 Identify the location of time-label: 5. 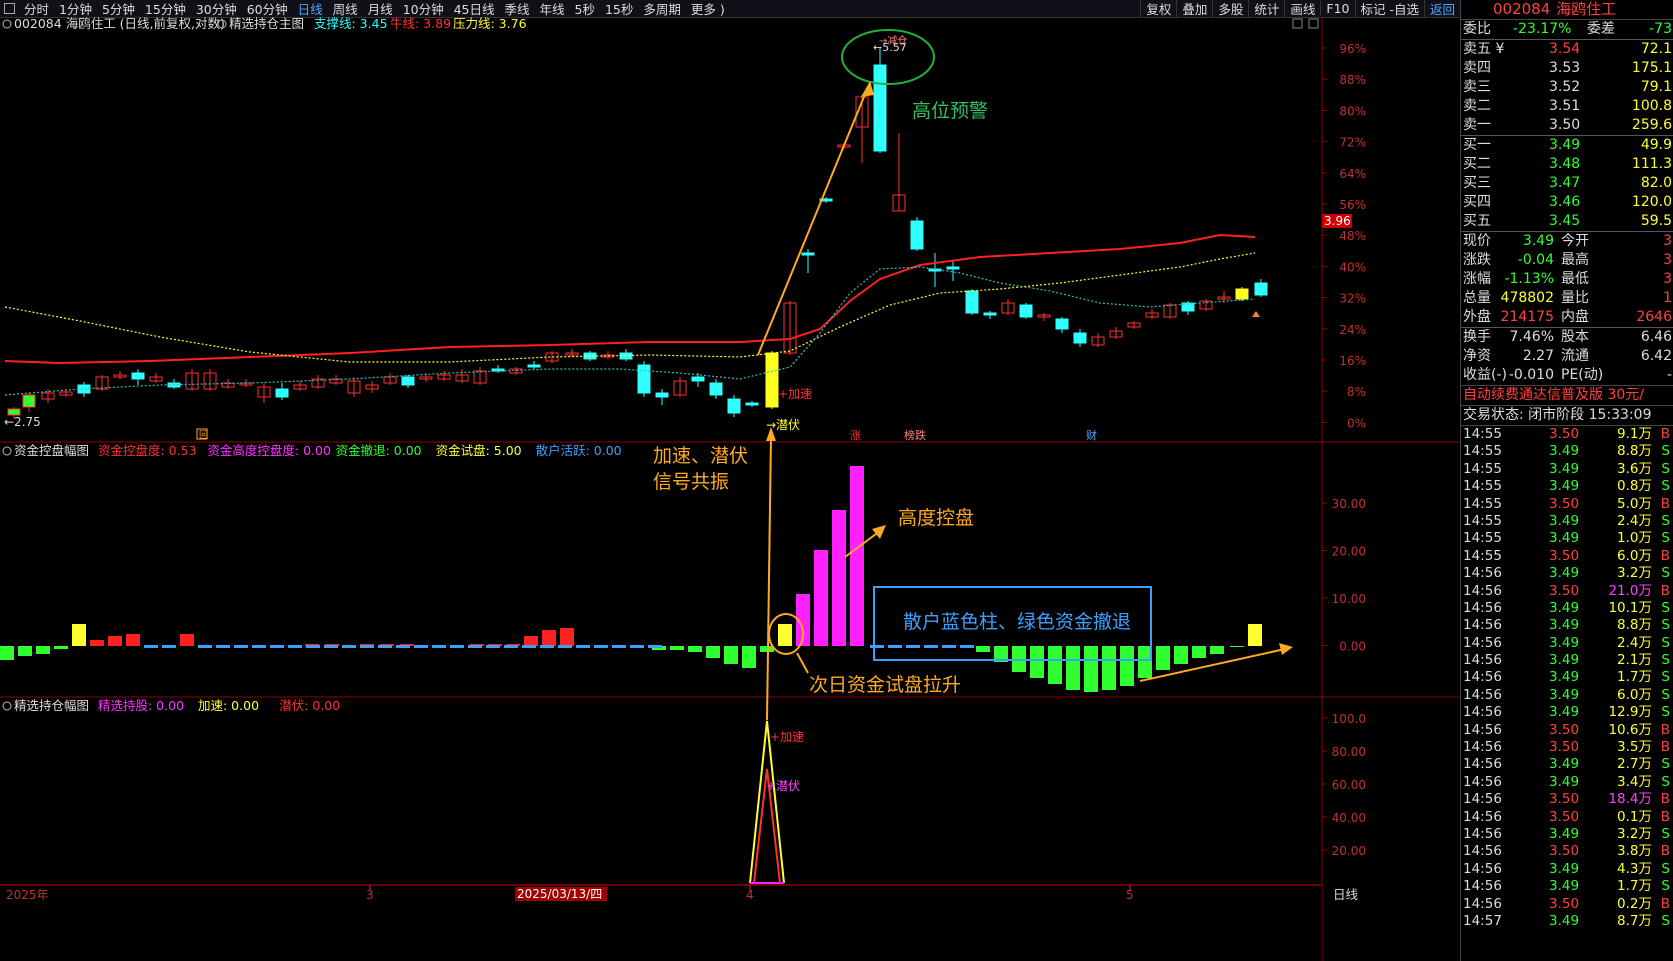
(1130, 895).